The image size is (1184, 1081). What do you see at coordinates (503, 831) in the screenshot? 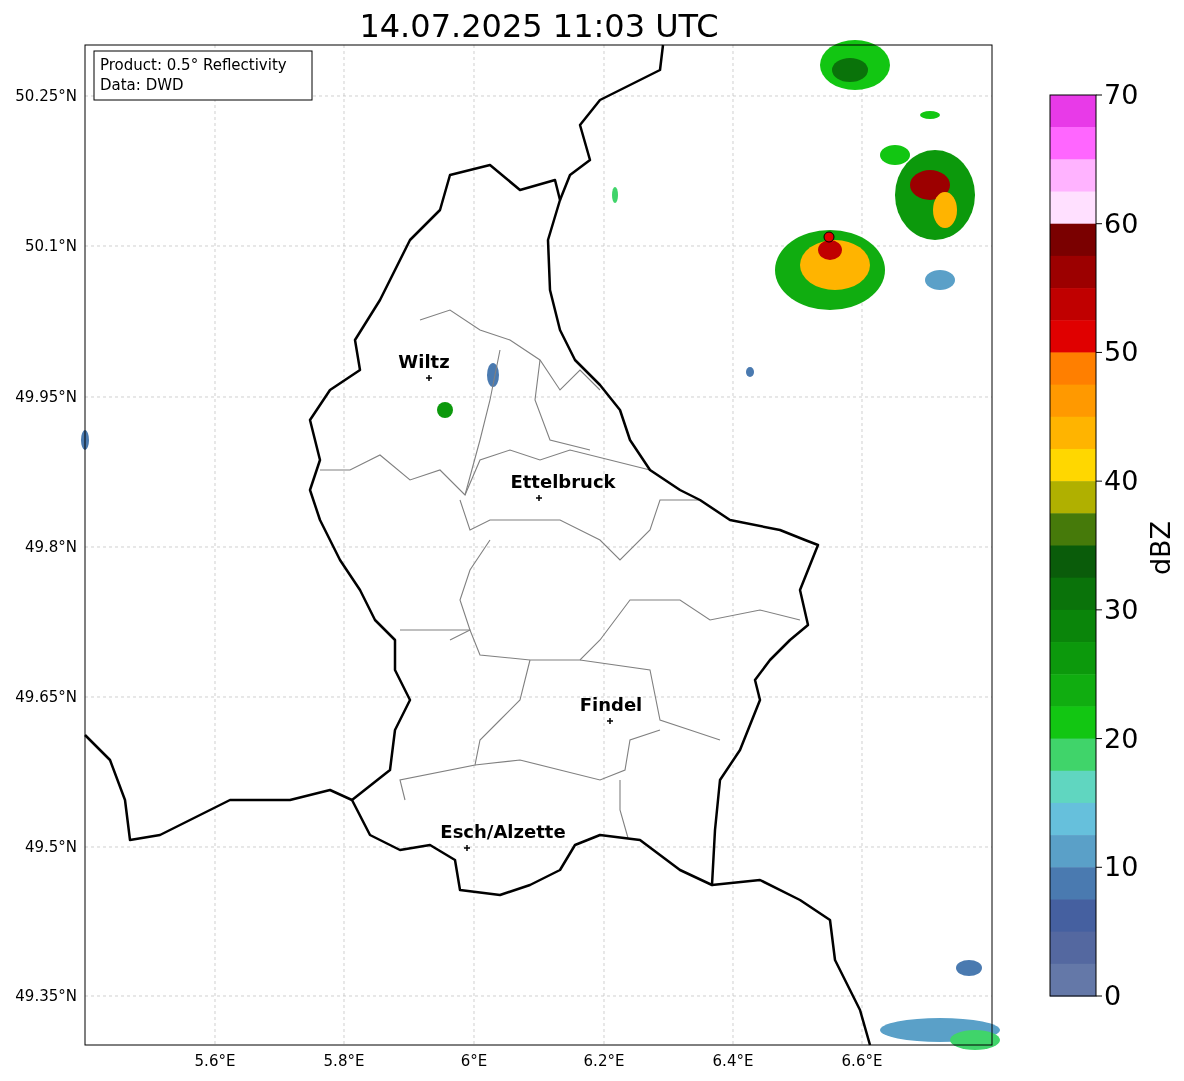
I see `city-label: Esch/Alzette` at bounding box center [503, 831].